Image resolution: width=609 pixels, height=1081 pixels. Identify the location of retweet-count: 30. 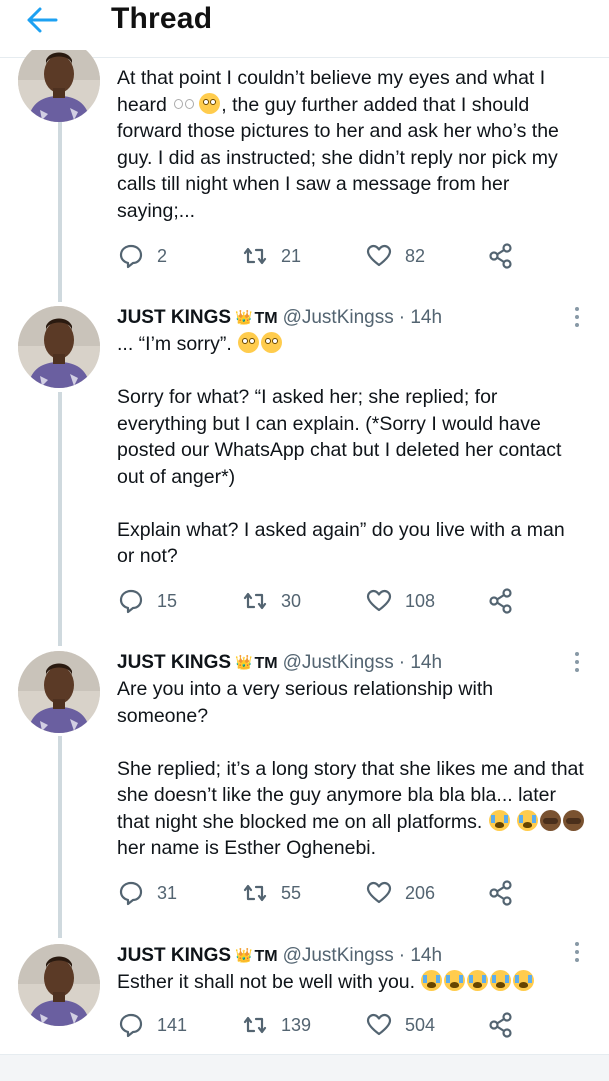
(291, 600).